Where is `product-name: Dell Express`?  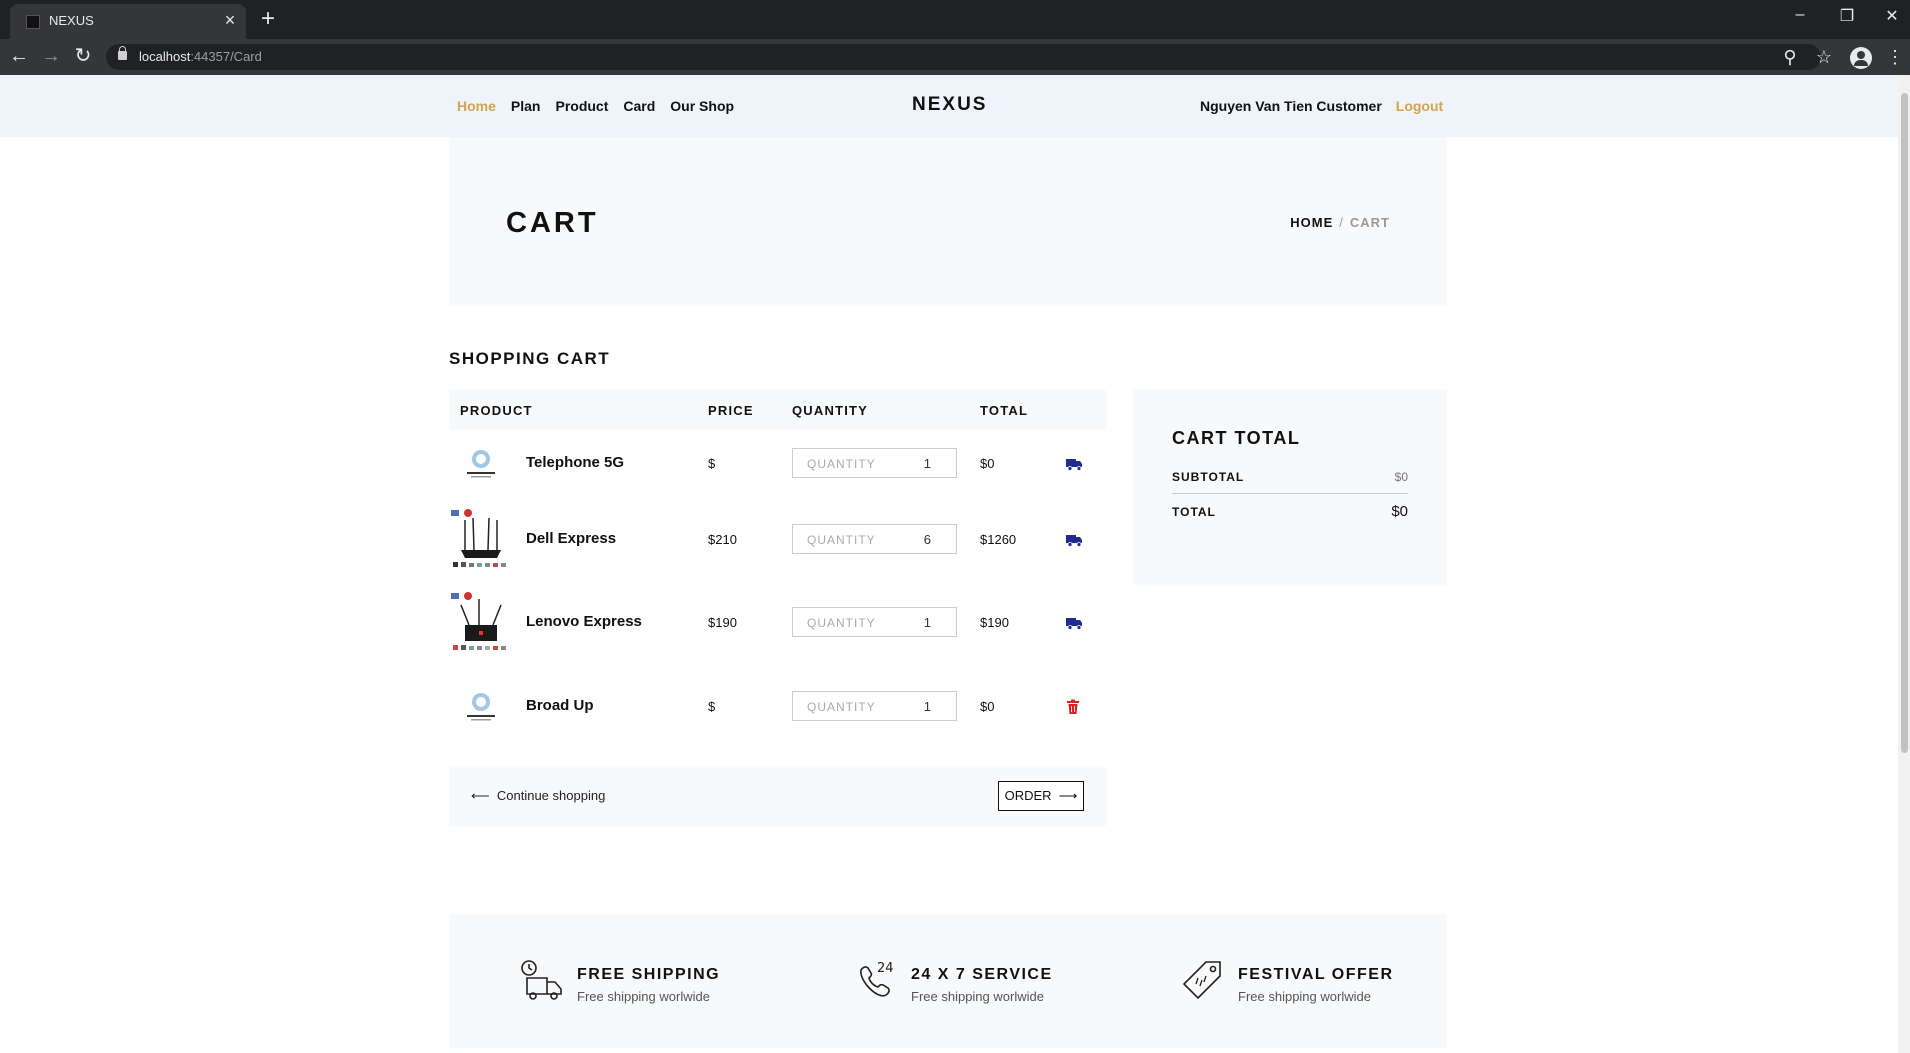
product-name: Dell Express is located at coordinates (571, 538).